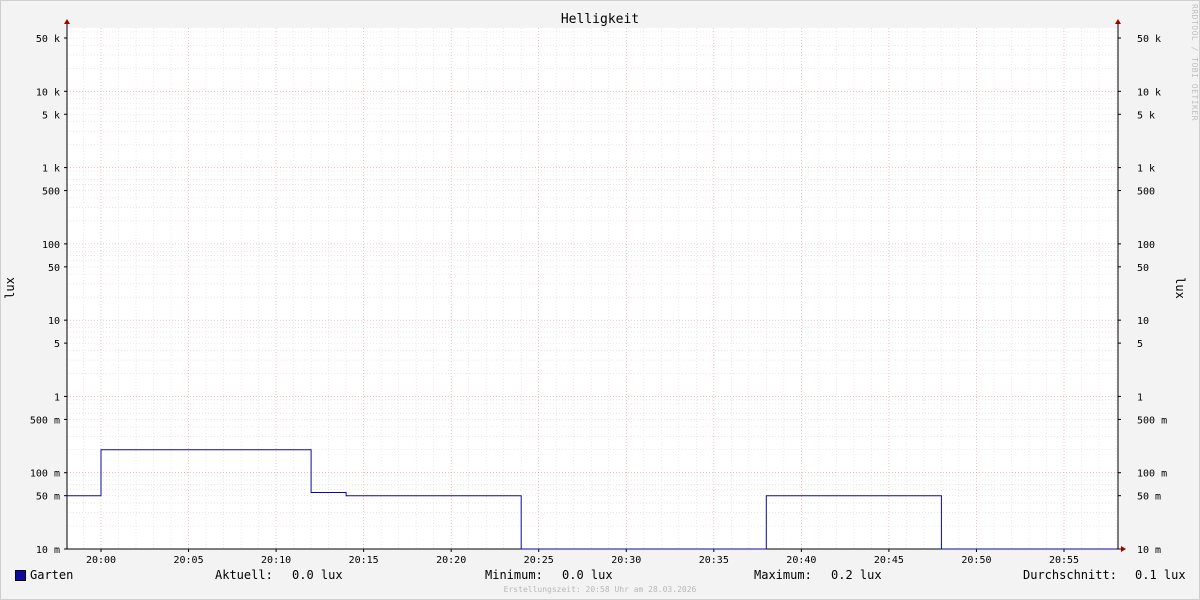 Image resolution: width=1200 pixels, height=600 pixels. What do you see at coordinates (1149, 39) in the screenshot?
I see `y-tick-label-right: 50 k` at bounding box center [1149, 39].